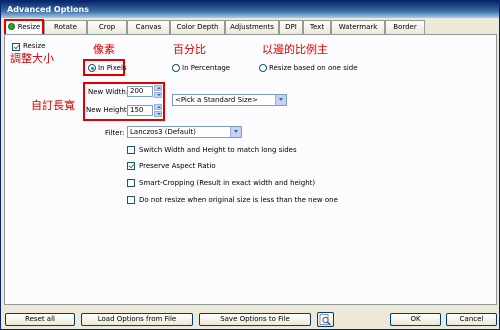 The height and width of the screenshot is (330, 500). Describe the element at coordinates (115, 133) in the screenshot. I see `filter-label: Filter:` at that location.